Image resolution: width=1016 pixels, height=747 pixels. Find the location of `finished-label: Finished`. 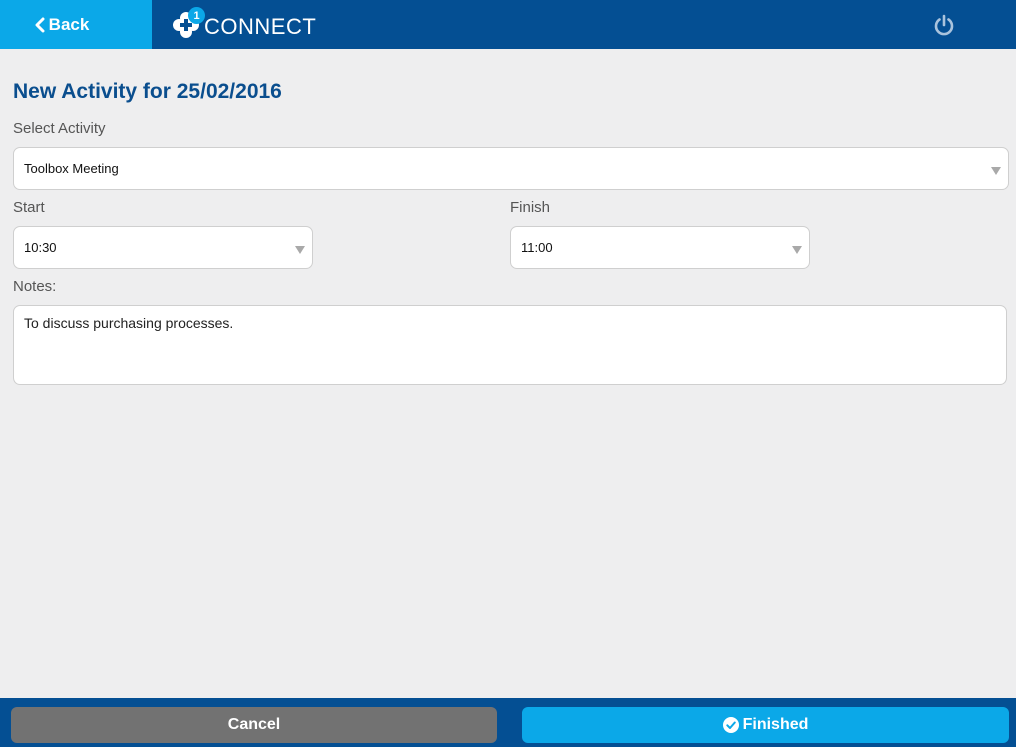

finished-label: Finished is located at coordinates (775, 724).